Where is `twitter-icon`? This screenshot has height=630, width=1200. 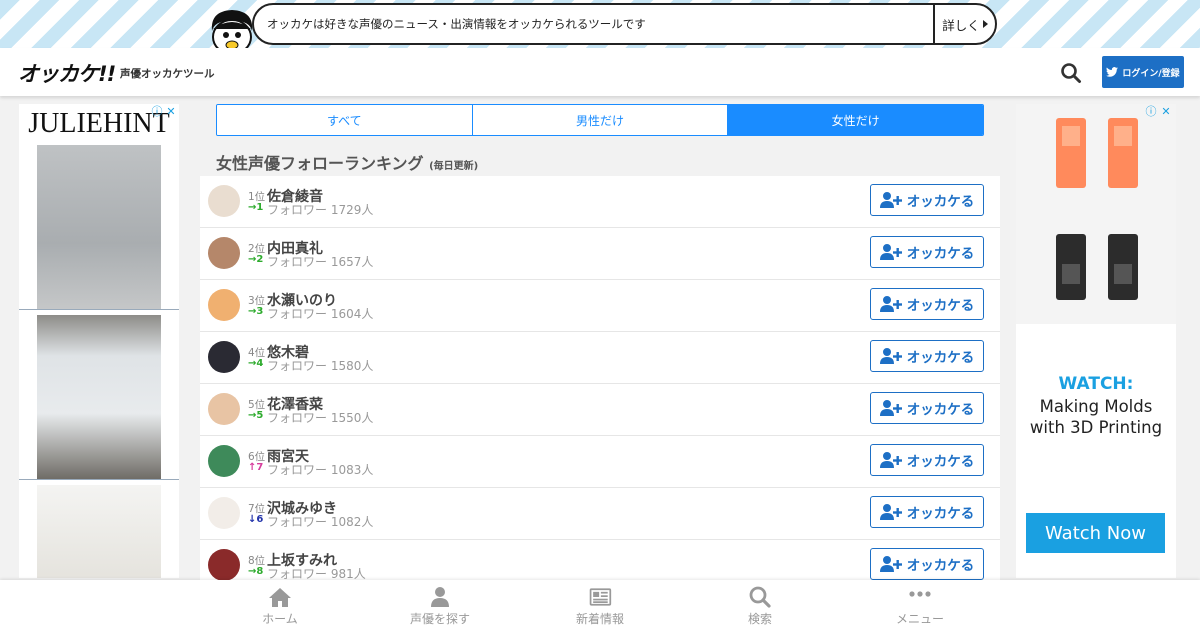
twitter-icon is located at coordinates (1112, 72).